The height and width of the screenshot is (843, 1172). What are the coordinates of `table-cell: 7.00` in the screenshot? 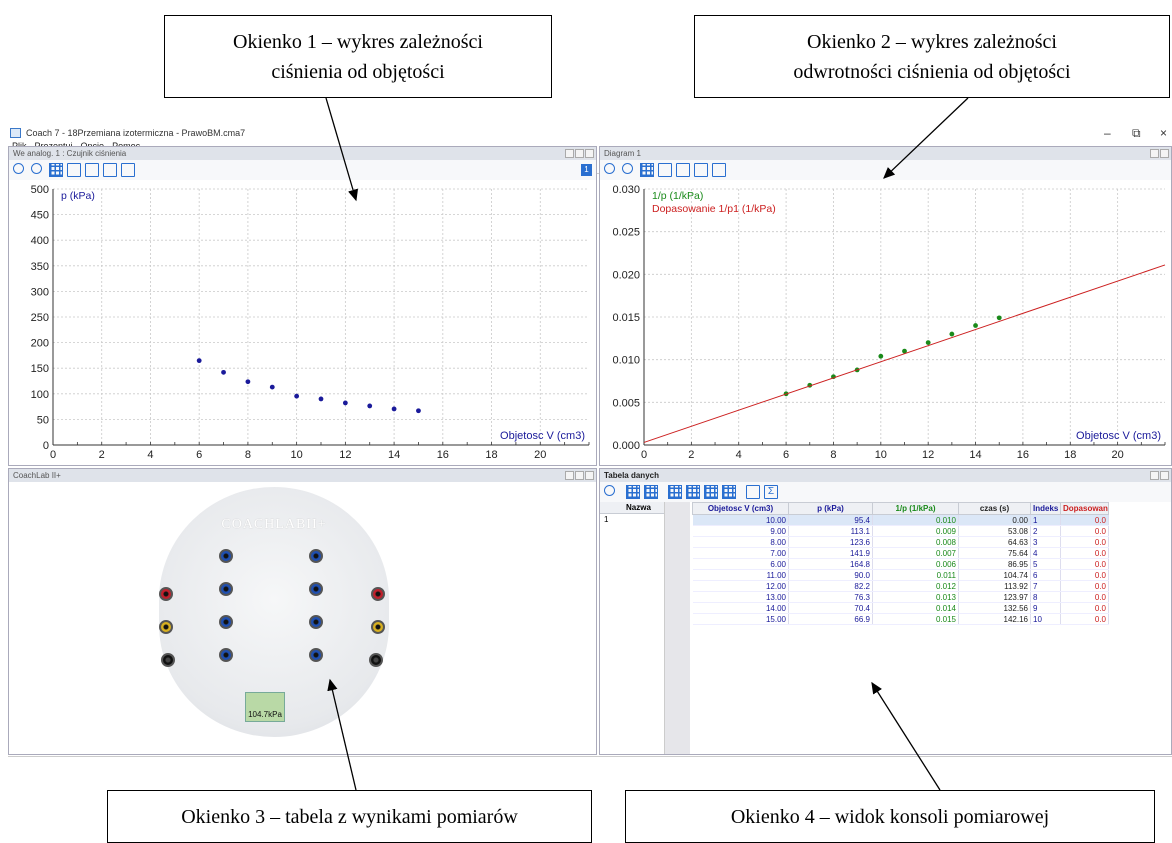 It's located at (740, 553).